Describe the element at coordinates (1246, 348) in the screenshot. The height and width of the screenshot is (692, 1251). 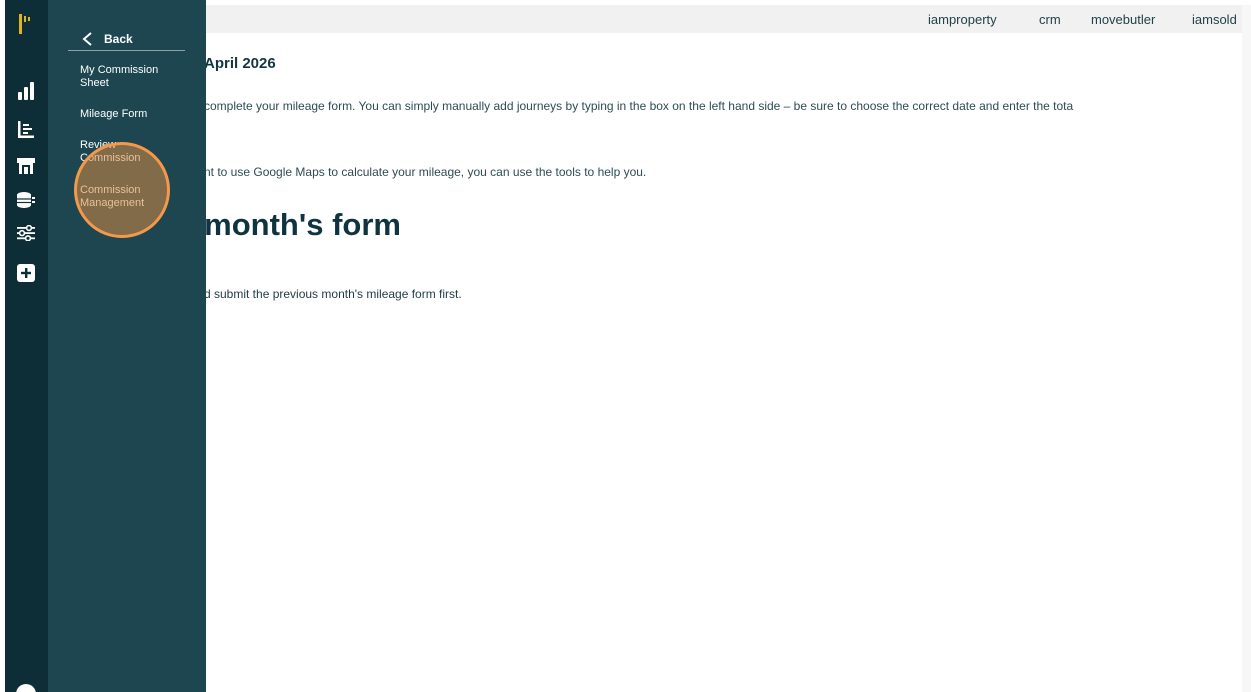
I see `scrollbar-track` at that location.